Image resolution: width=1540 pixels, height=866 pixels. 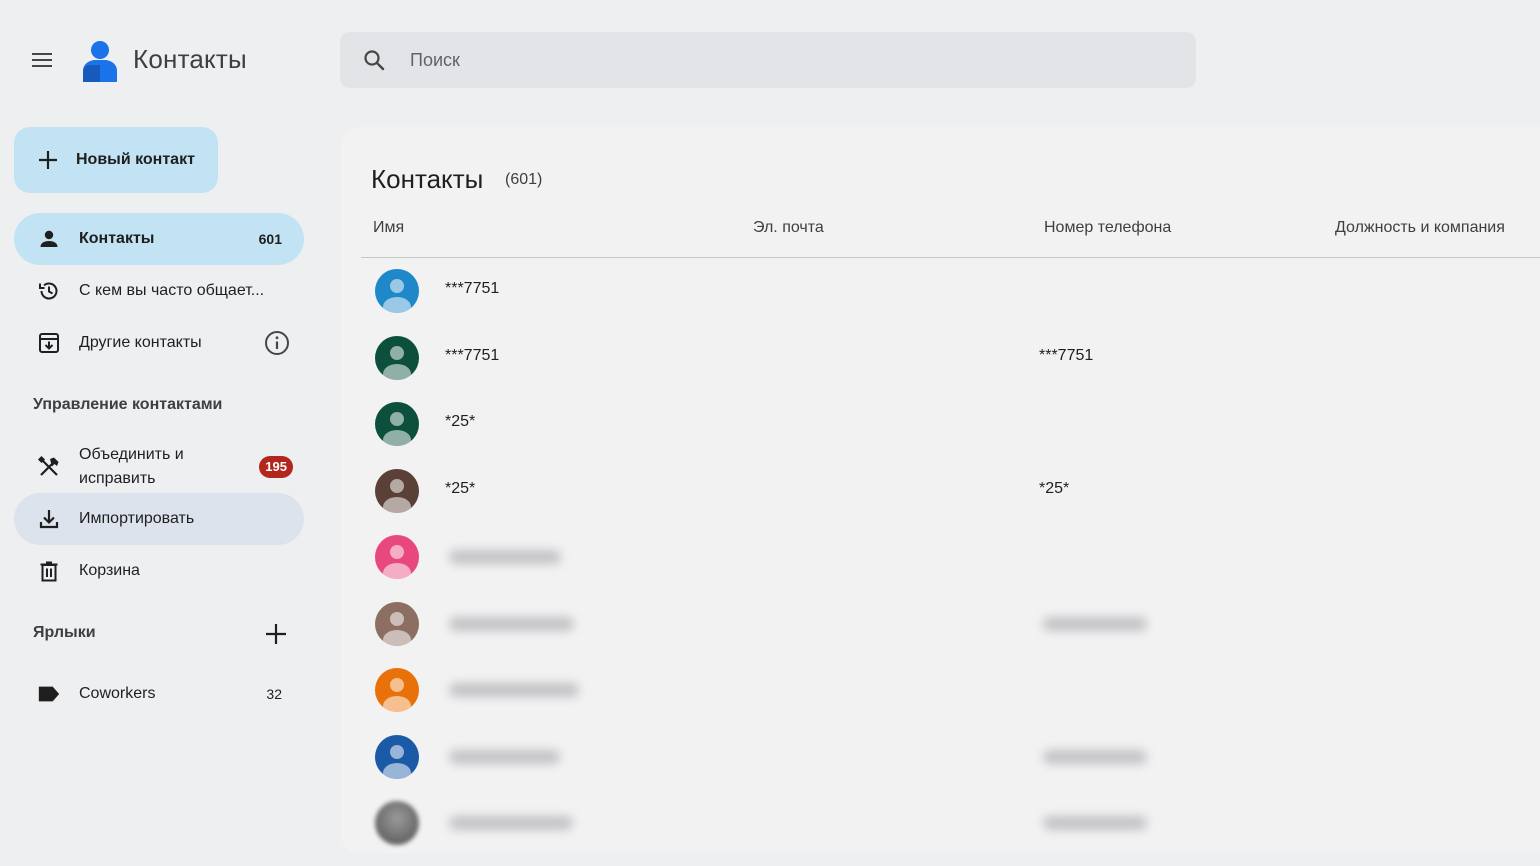 I want to click on merge-count-badge: 195, so click(x=276, y=467).